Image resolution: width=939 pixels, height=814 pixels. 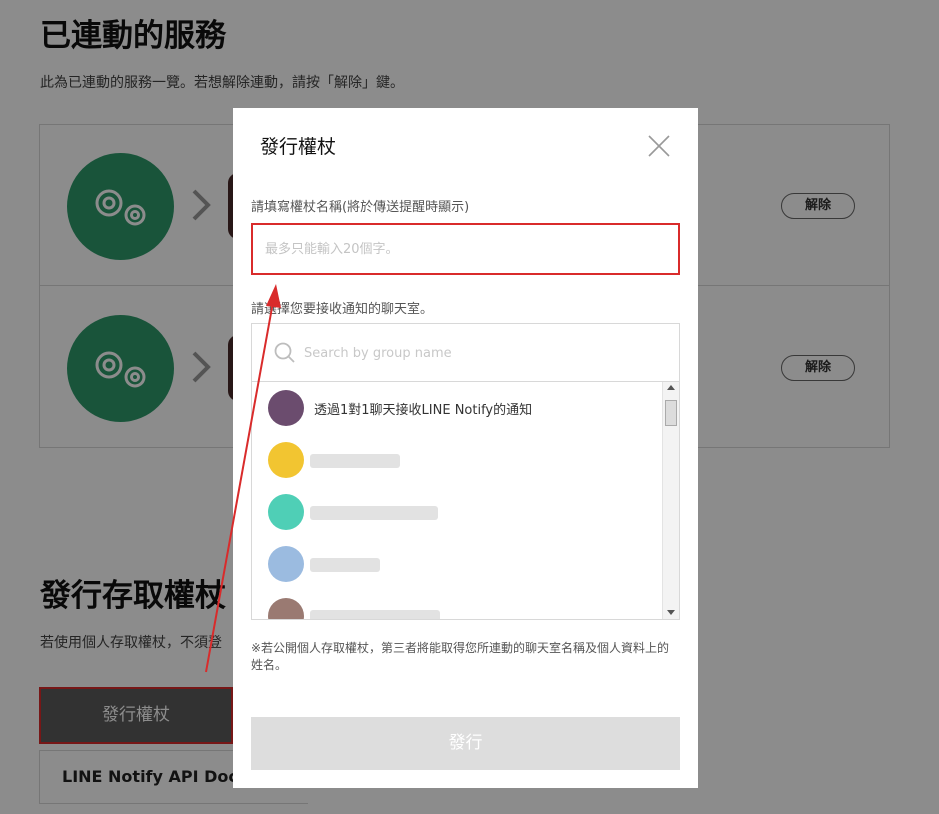 I want to click on dialog-title: 發行權杖, so click(x=298, y=147).